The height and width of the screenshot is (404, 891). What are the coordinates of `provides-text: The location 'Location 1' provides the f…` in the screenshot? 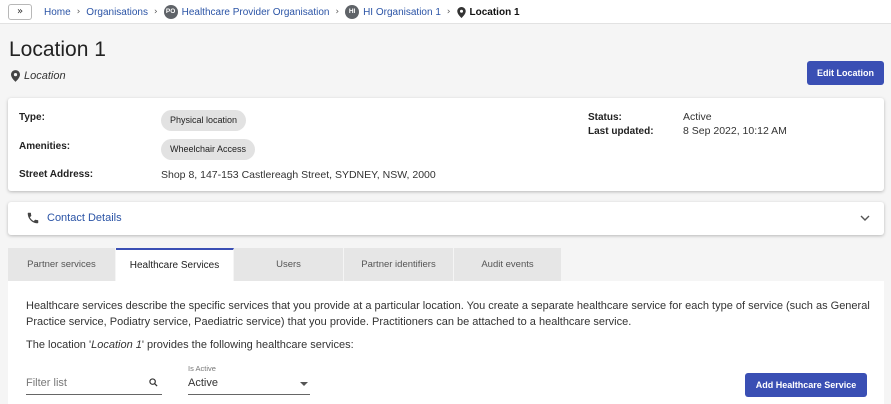 It's located at (190, 345).